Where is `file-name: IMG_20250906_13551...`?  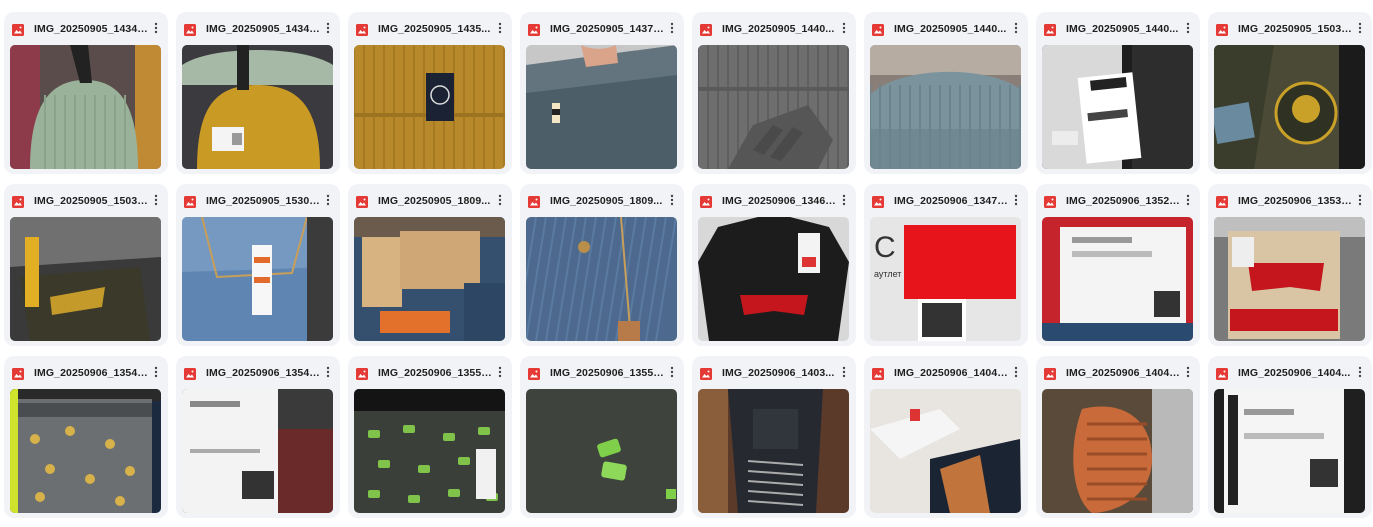 file-name: IMG_20250906_13551... is located at coordinates (608, 372).